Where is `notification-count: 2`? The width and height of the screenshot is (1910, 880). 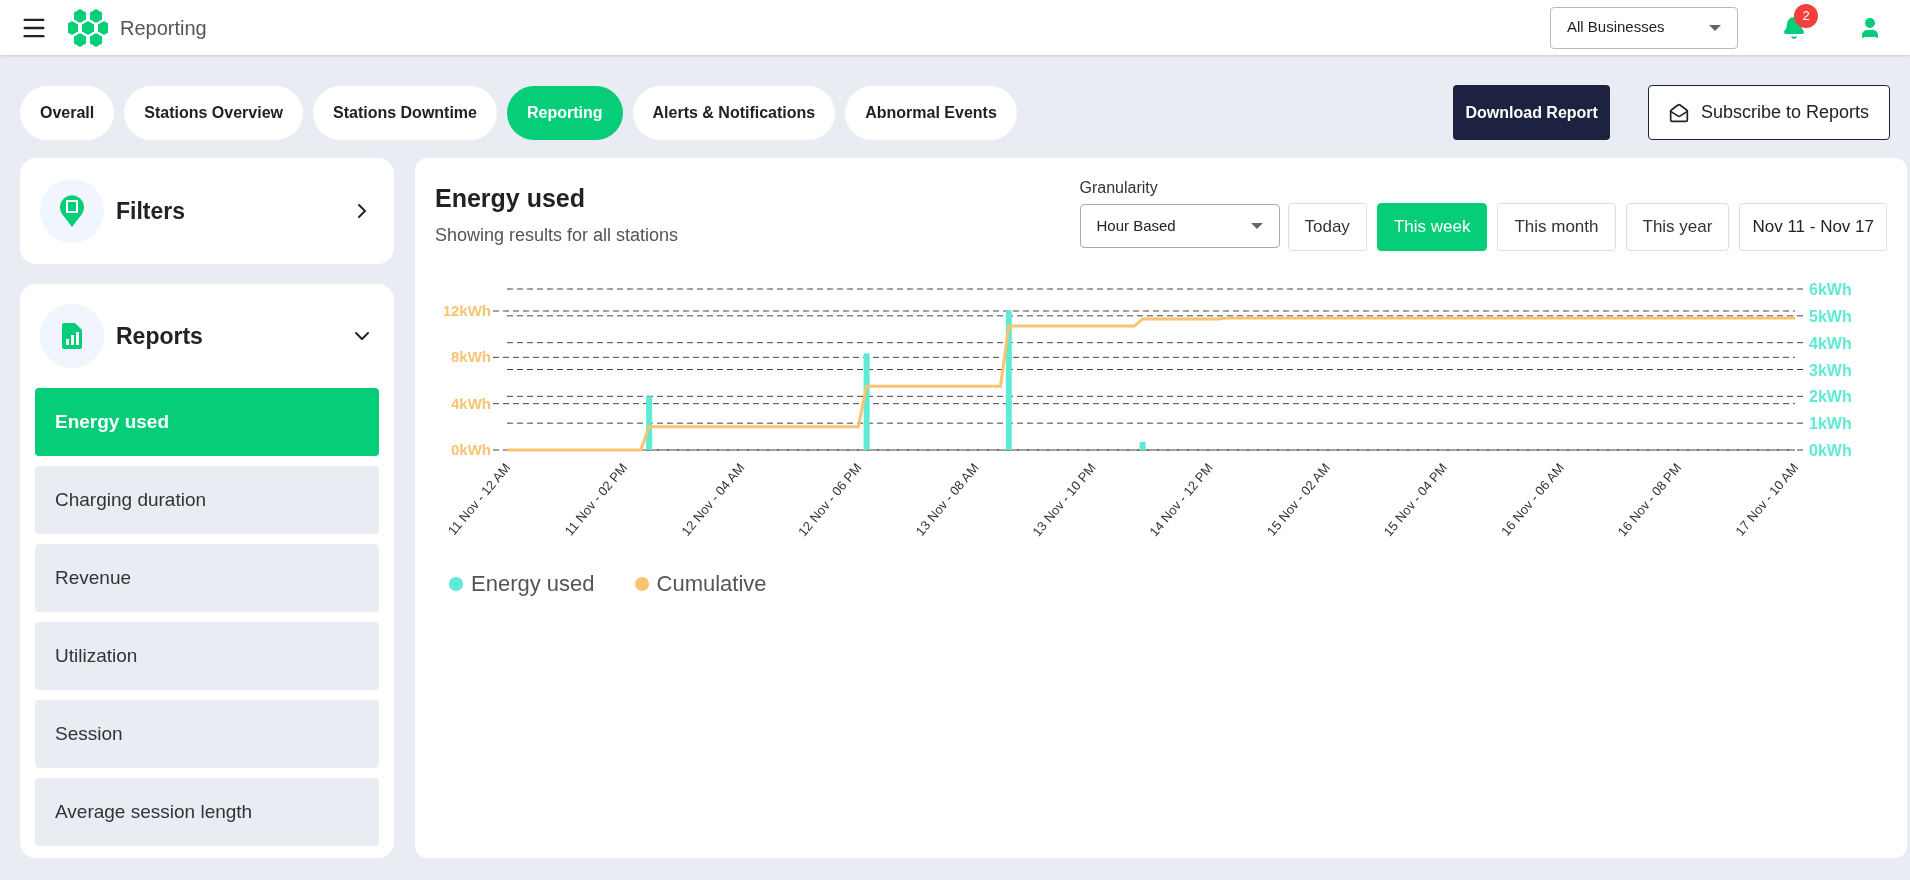
notification-count: 2 is located at coordinates (1806, 15).